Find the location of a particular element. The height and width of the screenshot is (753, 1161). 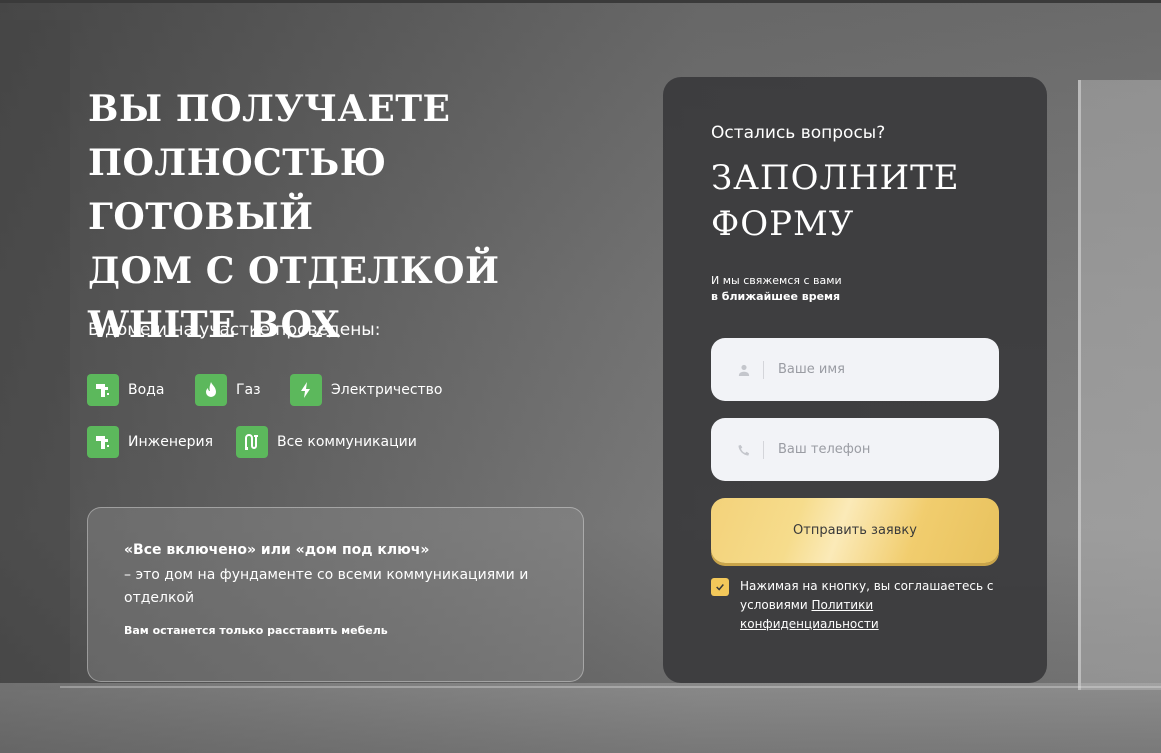

form-title: ЗАПОЛНИТЕ ФОРМУ is located at coordinates (835, 201).